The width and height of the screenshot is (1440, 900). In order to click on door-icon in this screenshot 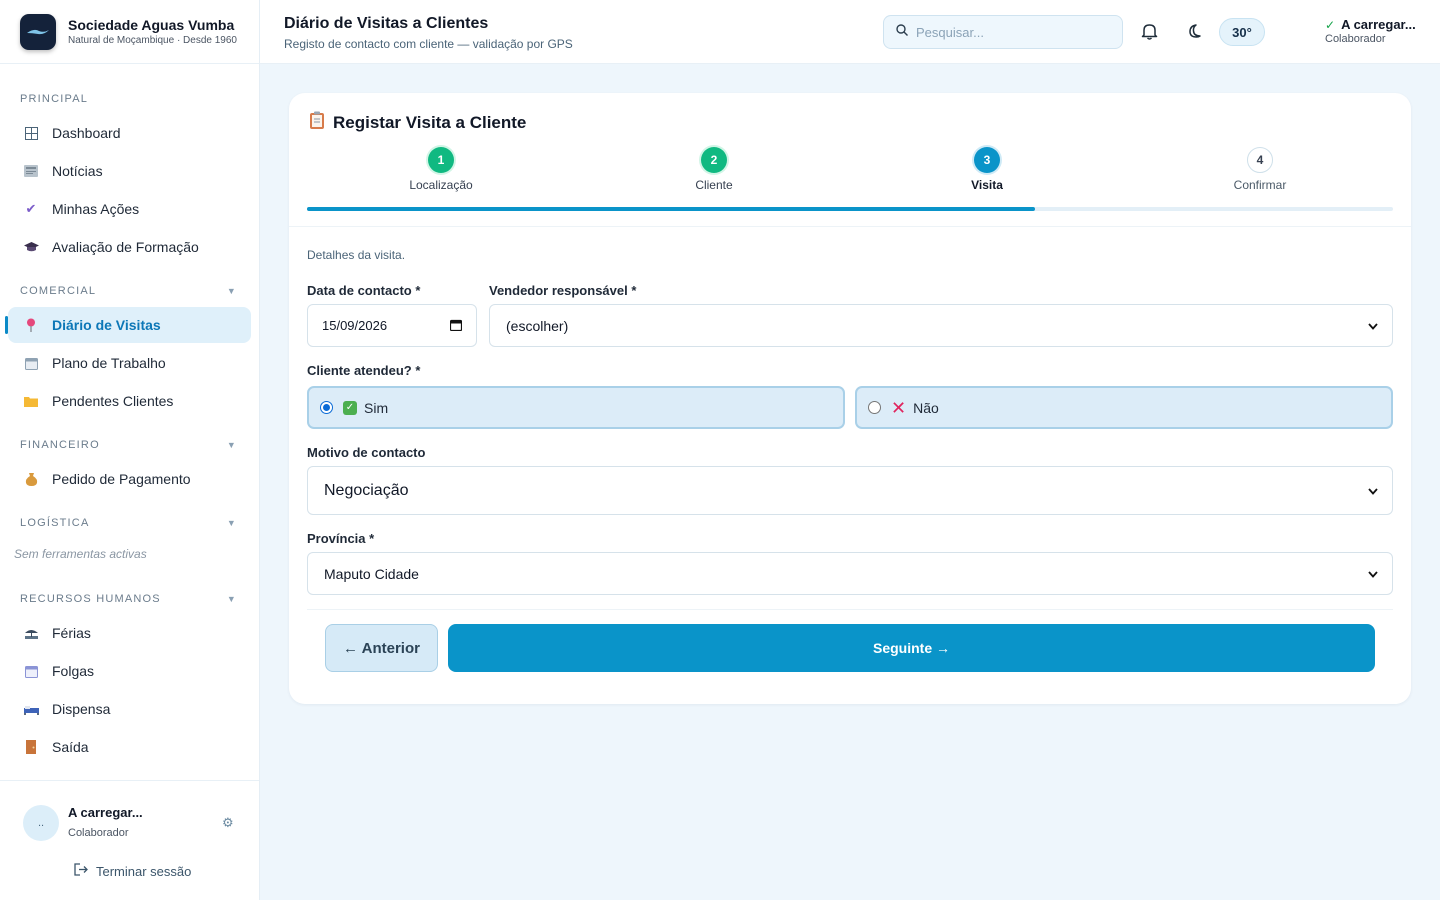, I will do `click(31, 747)`.